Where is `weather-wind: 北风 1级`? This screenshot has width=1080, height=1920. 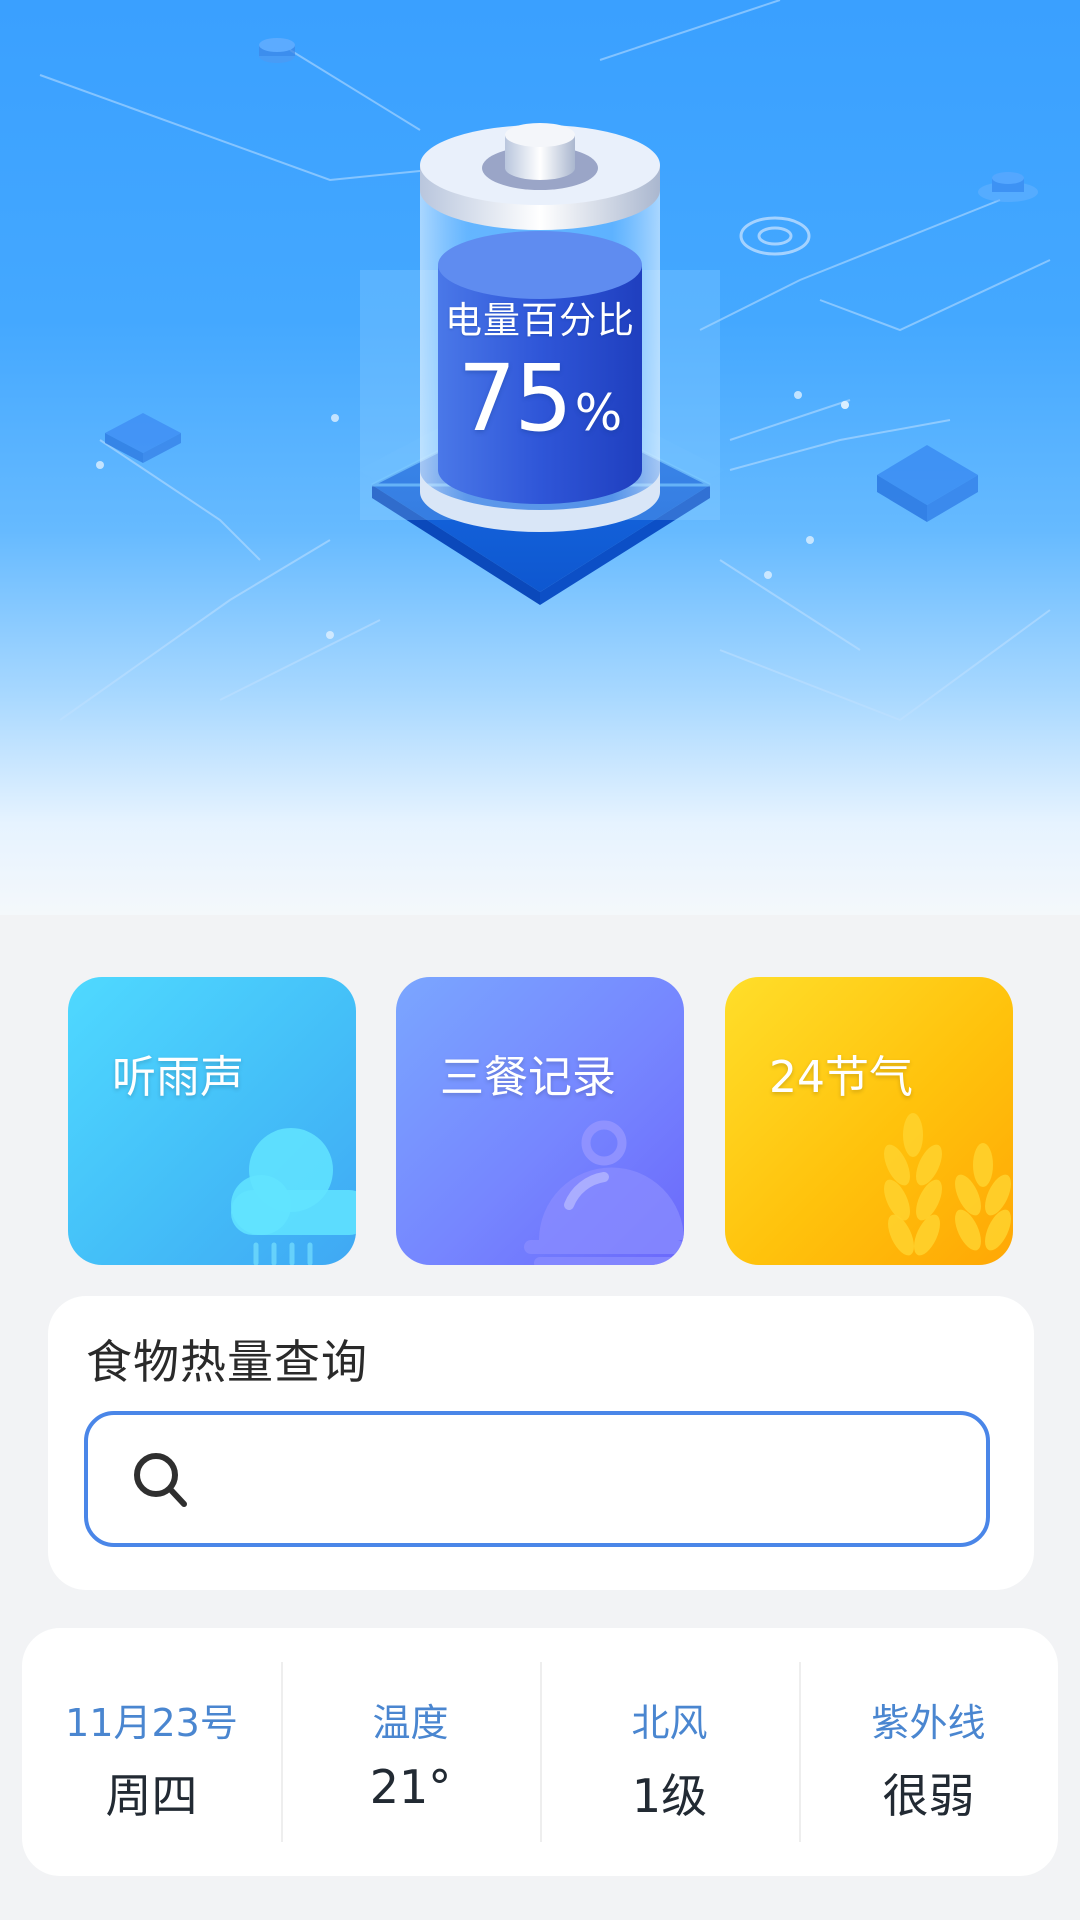 weather-wind: 北风 1级 is located at coordinates (669, 1752).